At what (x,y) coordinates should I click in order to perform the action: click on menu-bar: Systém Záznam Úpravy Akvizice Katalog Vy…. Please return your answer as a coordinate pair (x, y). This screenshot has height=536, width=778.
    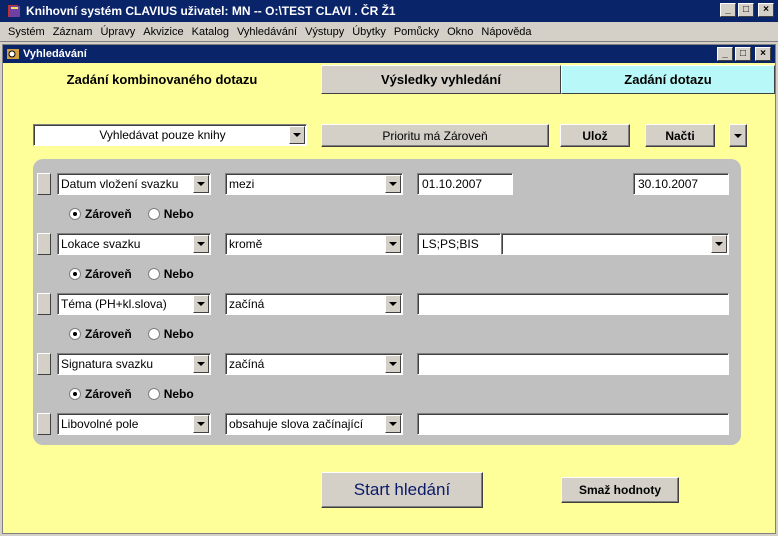
    Looking at the image, I should click on (389, 32).